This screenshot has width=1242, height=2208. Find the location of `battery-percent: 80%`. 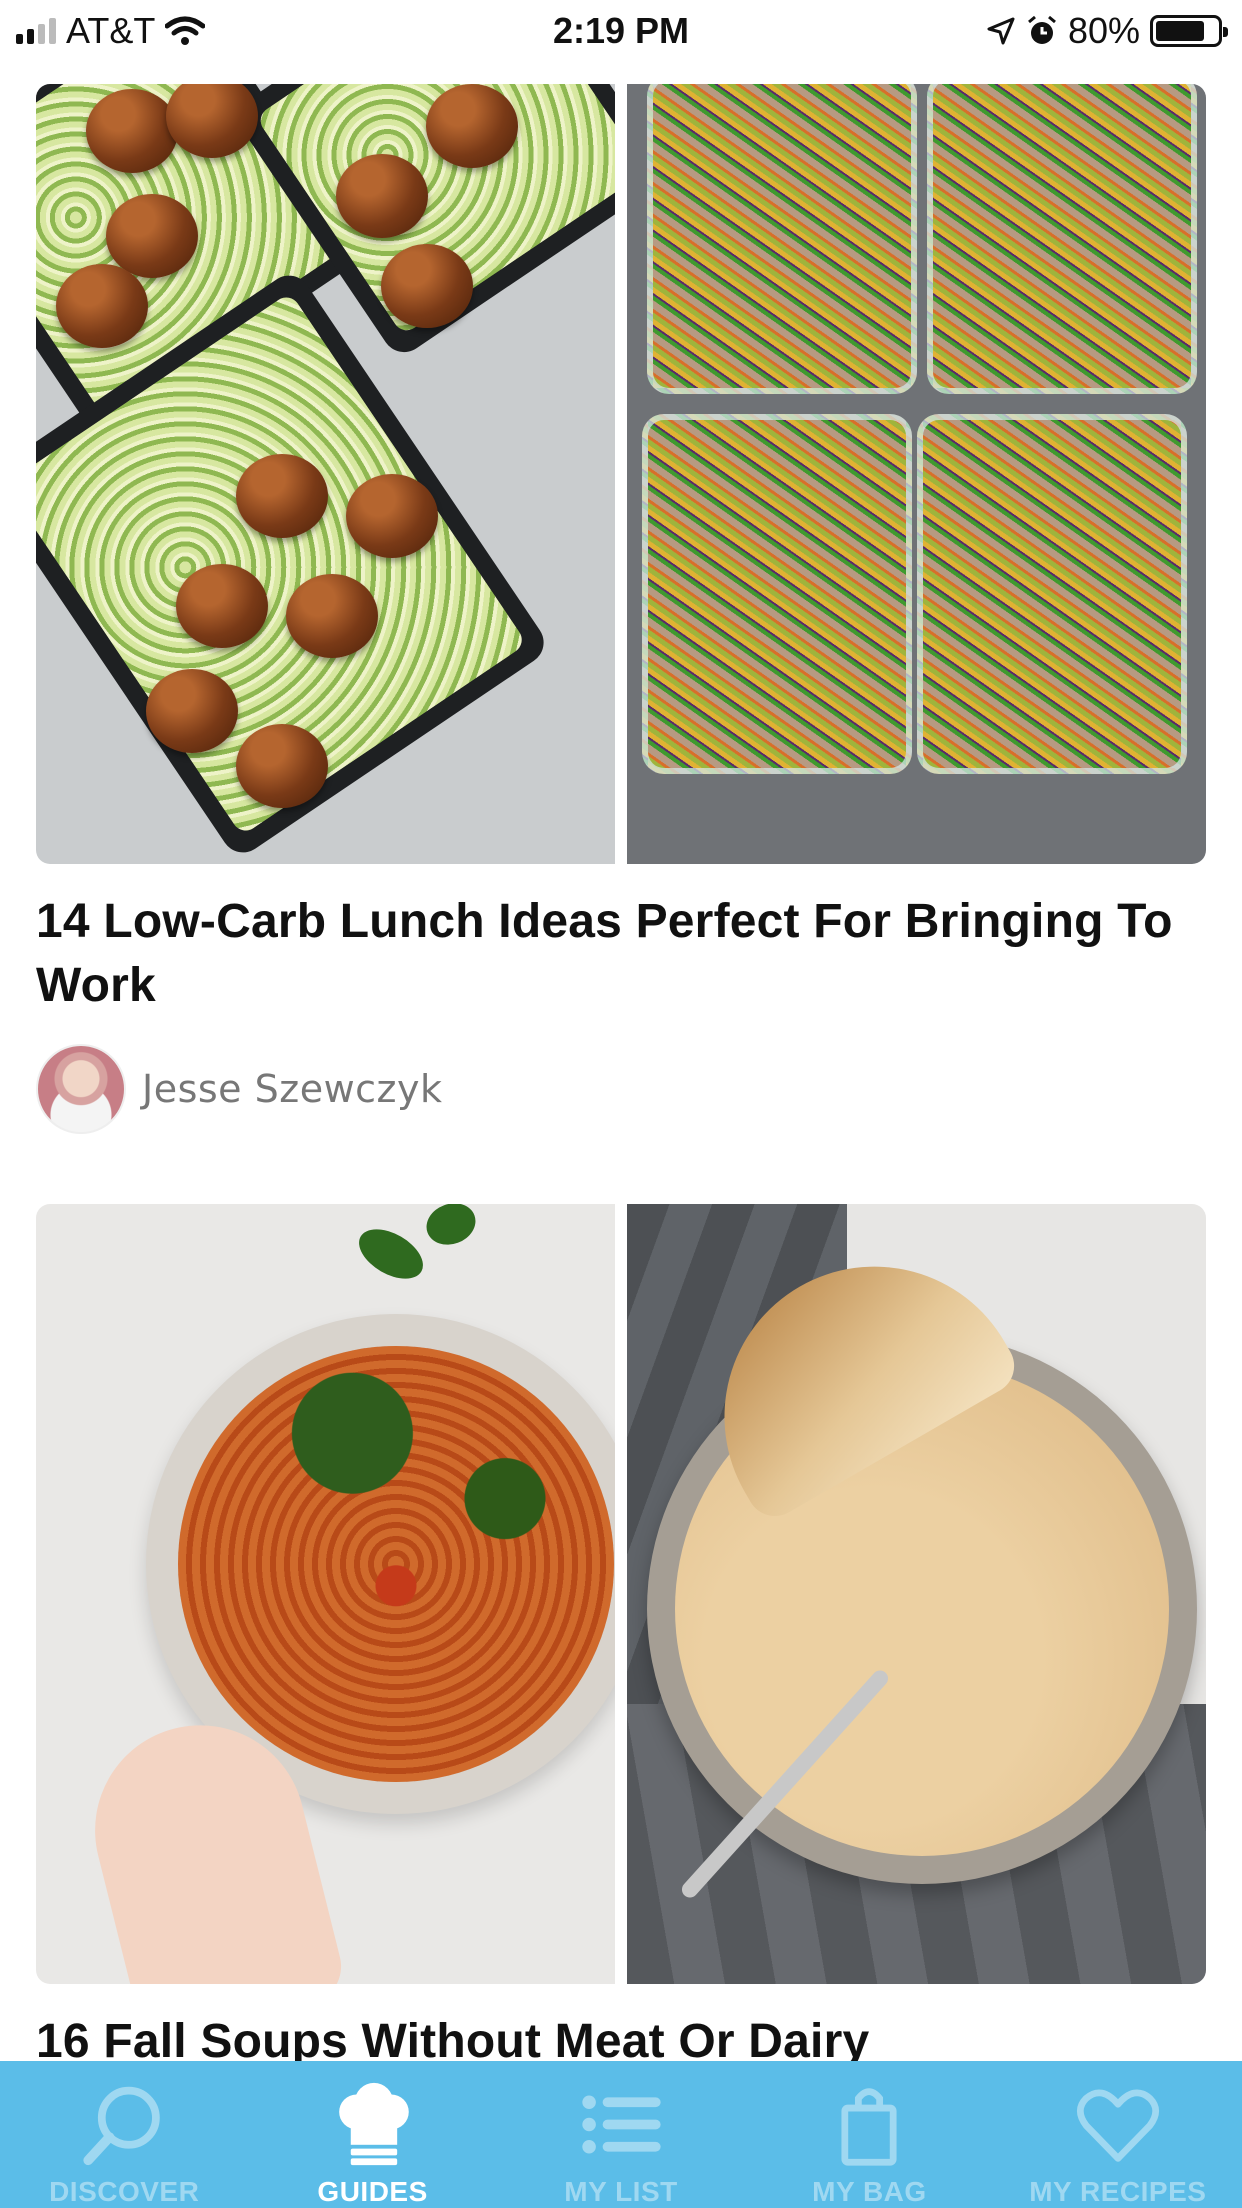

battery-percent: 80% is located at coordinates (1103, 30).